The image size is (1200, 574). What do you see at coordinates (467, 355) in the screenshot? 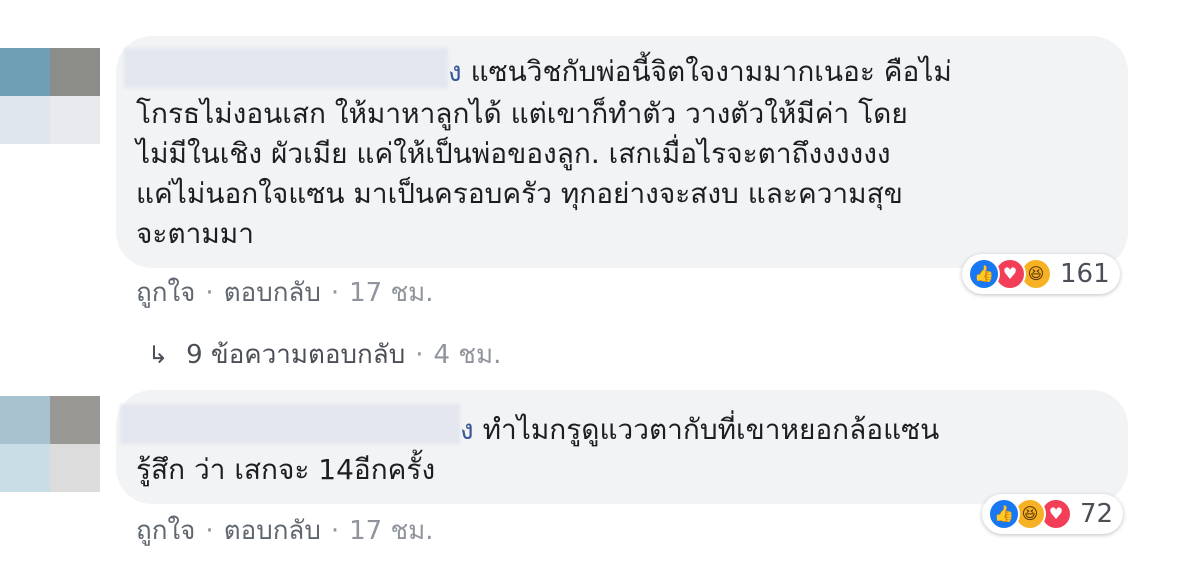
I see `timestamp: 4 ชม.` at bounding box center [467, 355].